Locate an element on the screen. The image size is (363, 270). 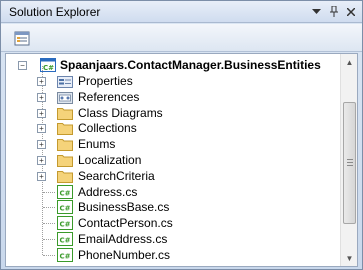
scrollbar-thumb is located at coordinates (349, 163).